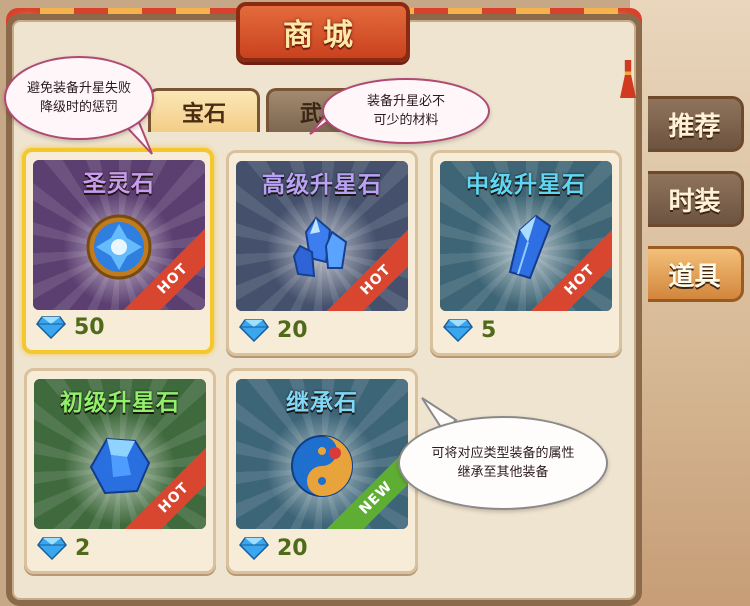  What do you see at coordinates (322, 466) in the screenshot?
I see `taiji-orb-icon` at bounding box center [322, 466].